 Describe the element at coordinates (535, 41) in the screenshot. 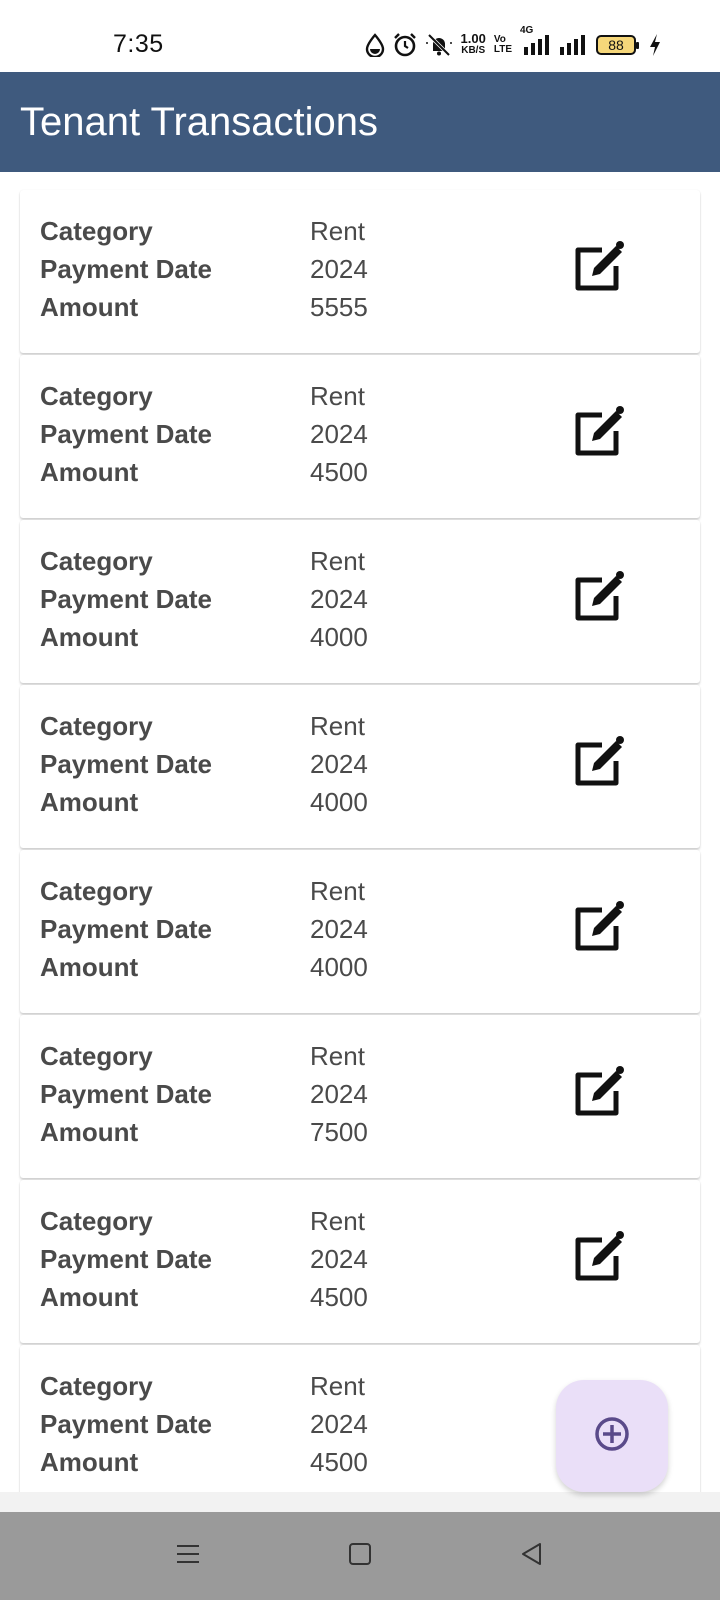

I see `signal-icon: 4G` at that location.